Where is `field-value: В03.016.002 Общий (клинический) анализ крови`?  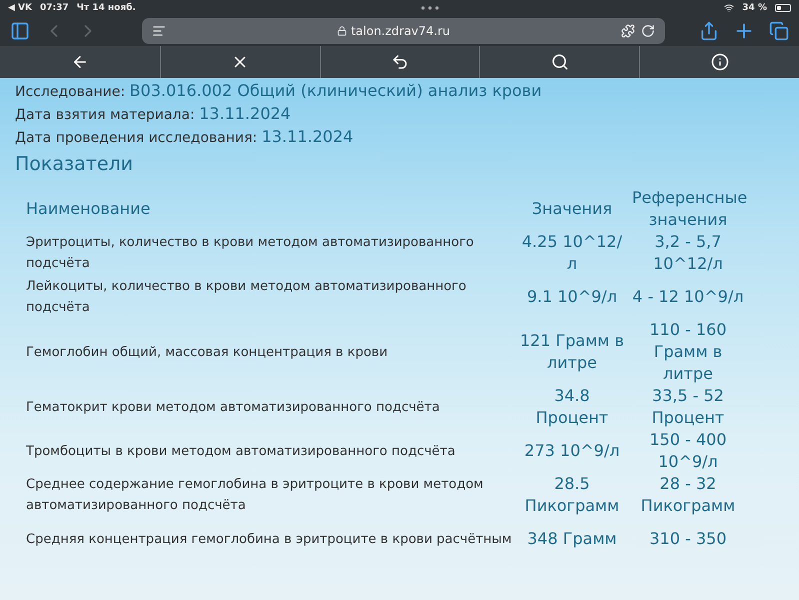
field-value: В03.016.002 Общий (клинический) анализ крови is located at coordinates (336, 90).